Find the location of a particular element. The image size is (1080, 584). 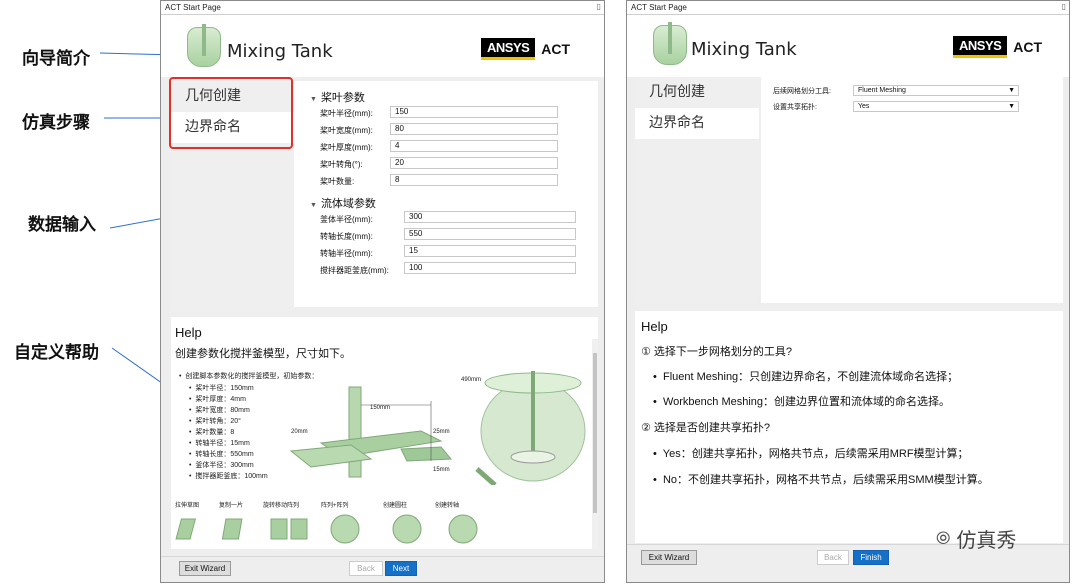

list-item: • Workbench Meshing：创建边界位置和流体域的命名选择。 is located at coordinates (802, 402).